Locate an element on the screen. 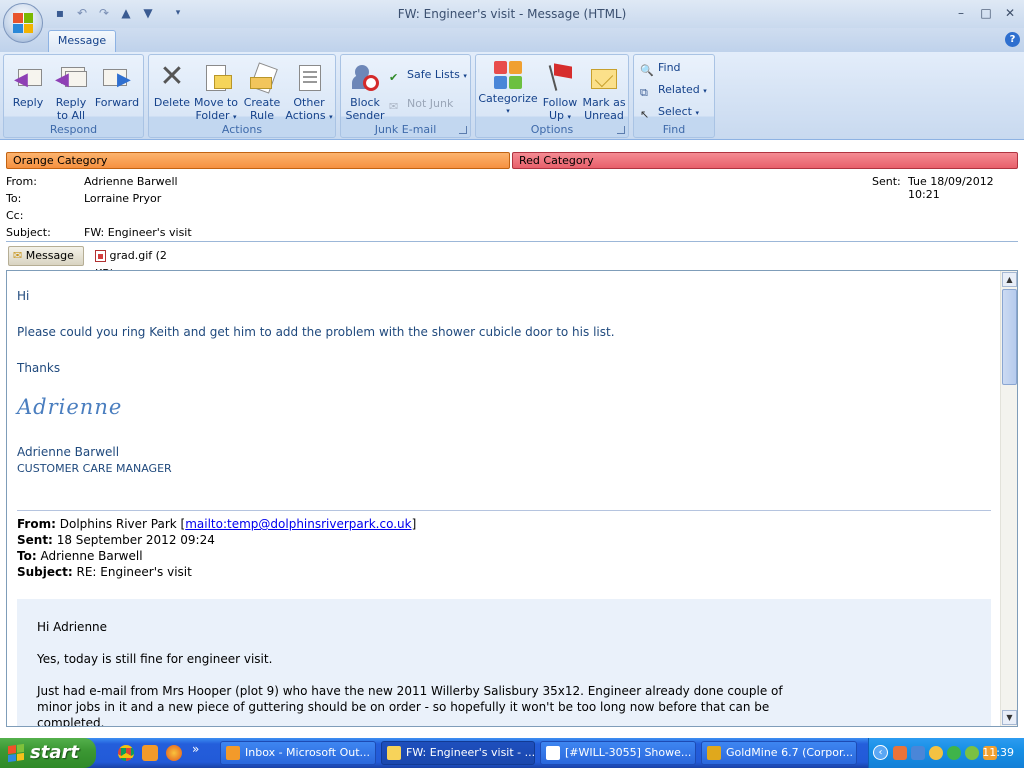 This screenshot has height=768, width=1024. categorize-button: Categorize ▾ is located at coordinates (508, 89).